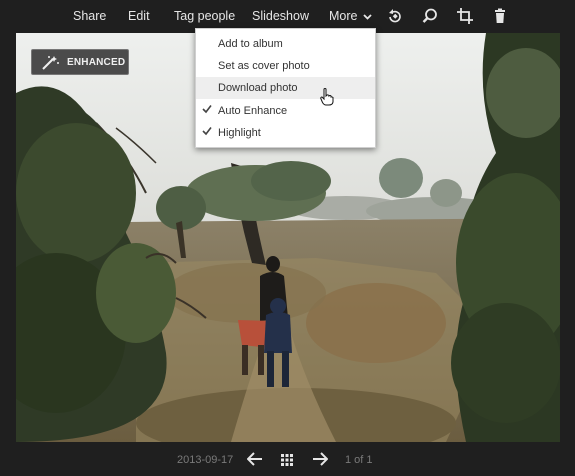 This screenshot has height=476, width=575. What do you see at coordinates (500, 16) in the screenshot?
I see `trash-icon` at bounding box center [500, 16].